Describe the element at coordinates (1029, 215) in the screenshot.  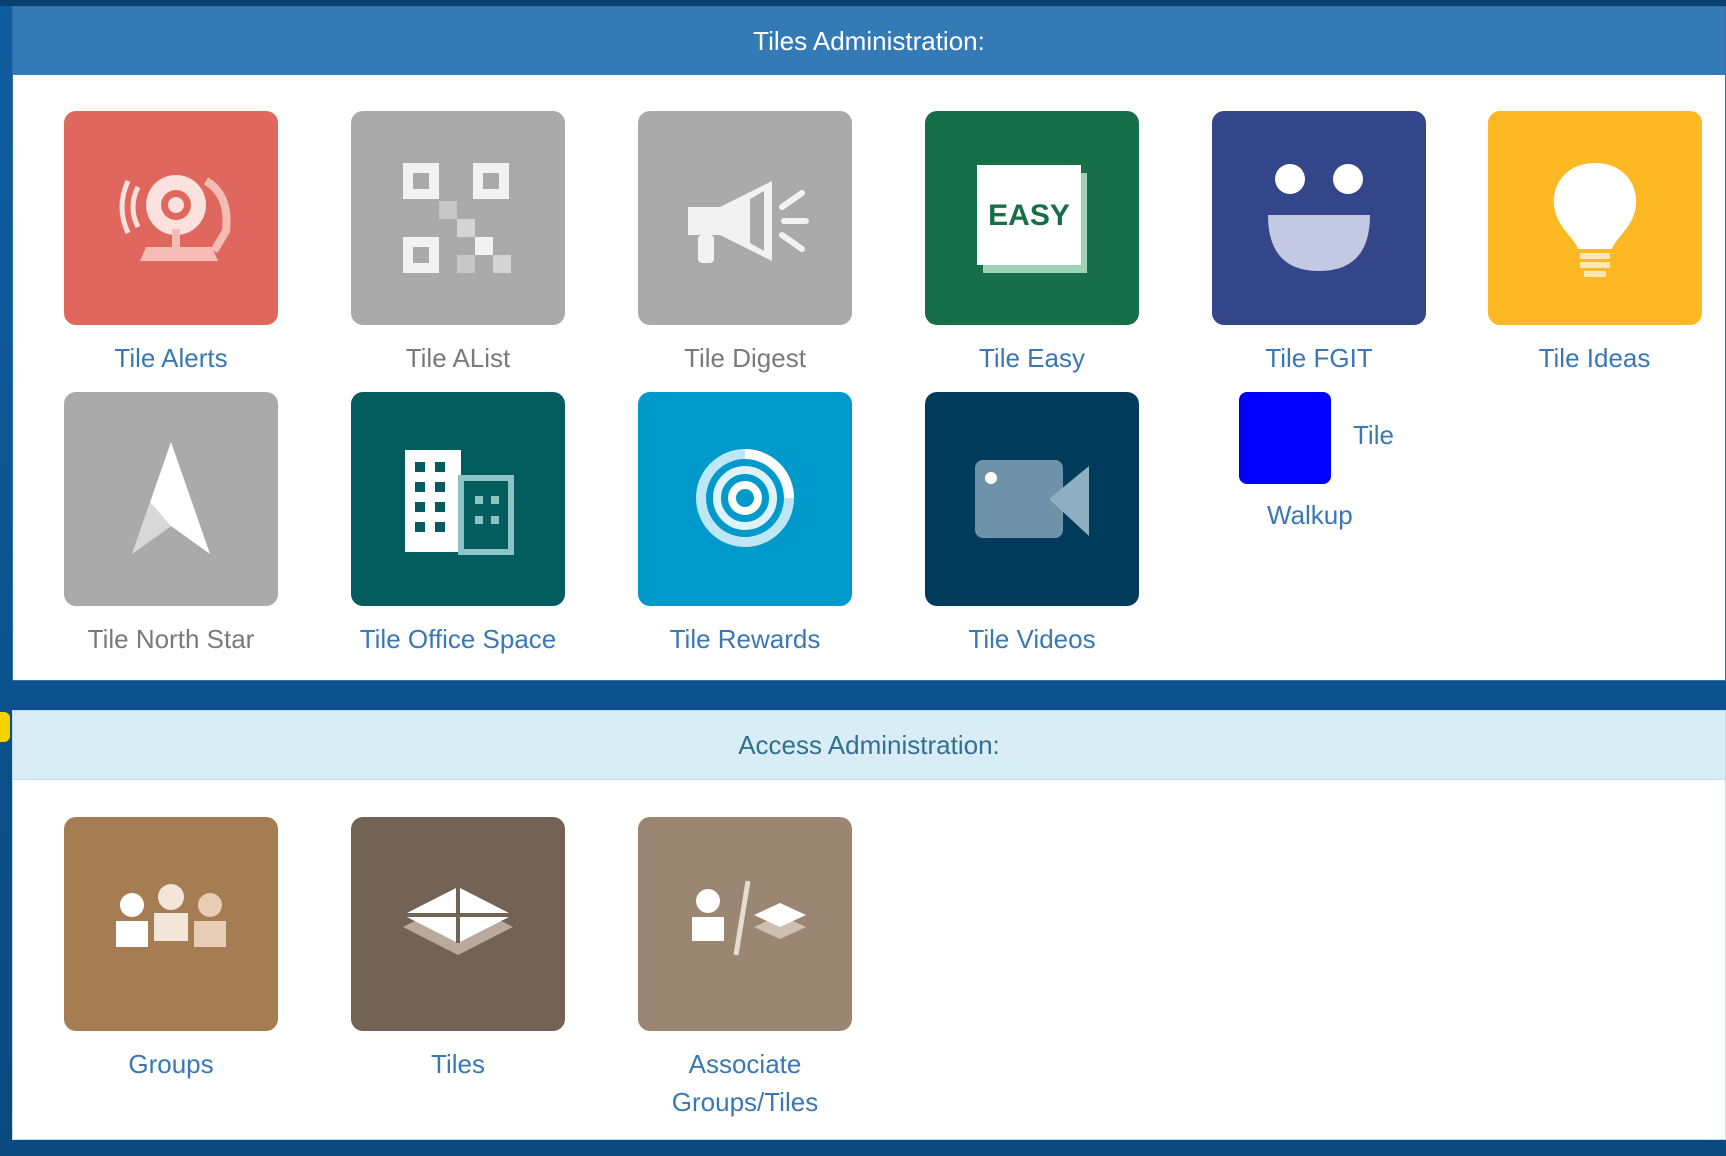
I see `easy-icon-text: EASY` at that location.